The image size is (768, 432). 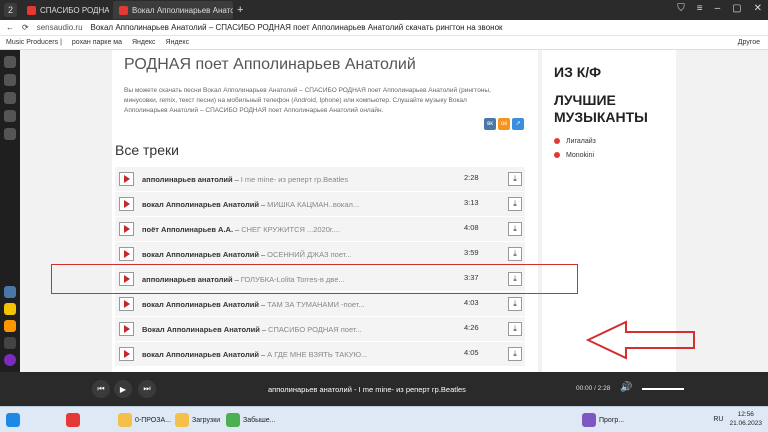 What do you see at coordinates (490, 124) in the screenshot?
I see `vk-share-icon: вк` at bounding box center [490, 124].